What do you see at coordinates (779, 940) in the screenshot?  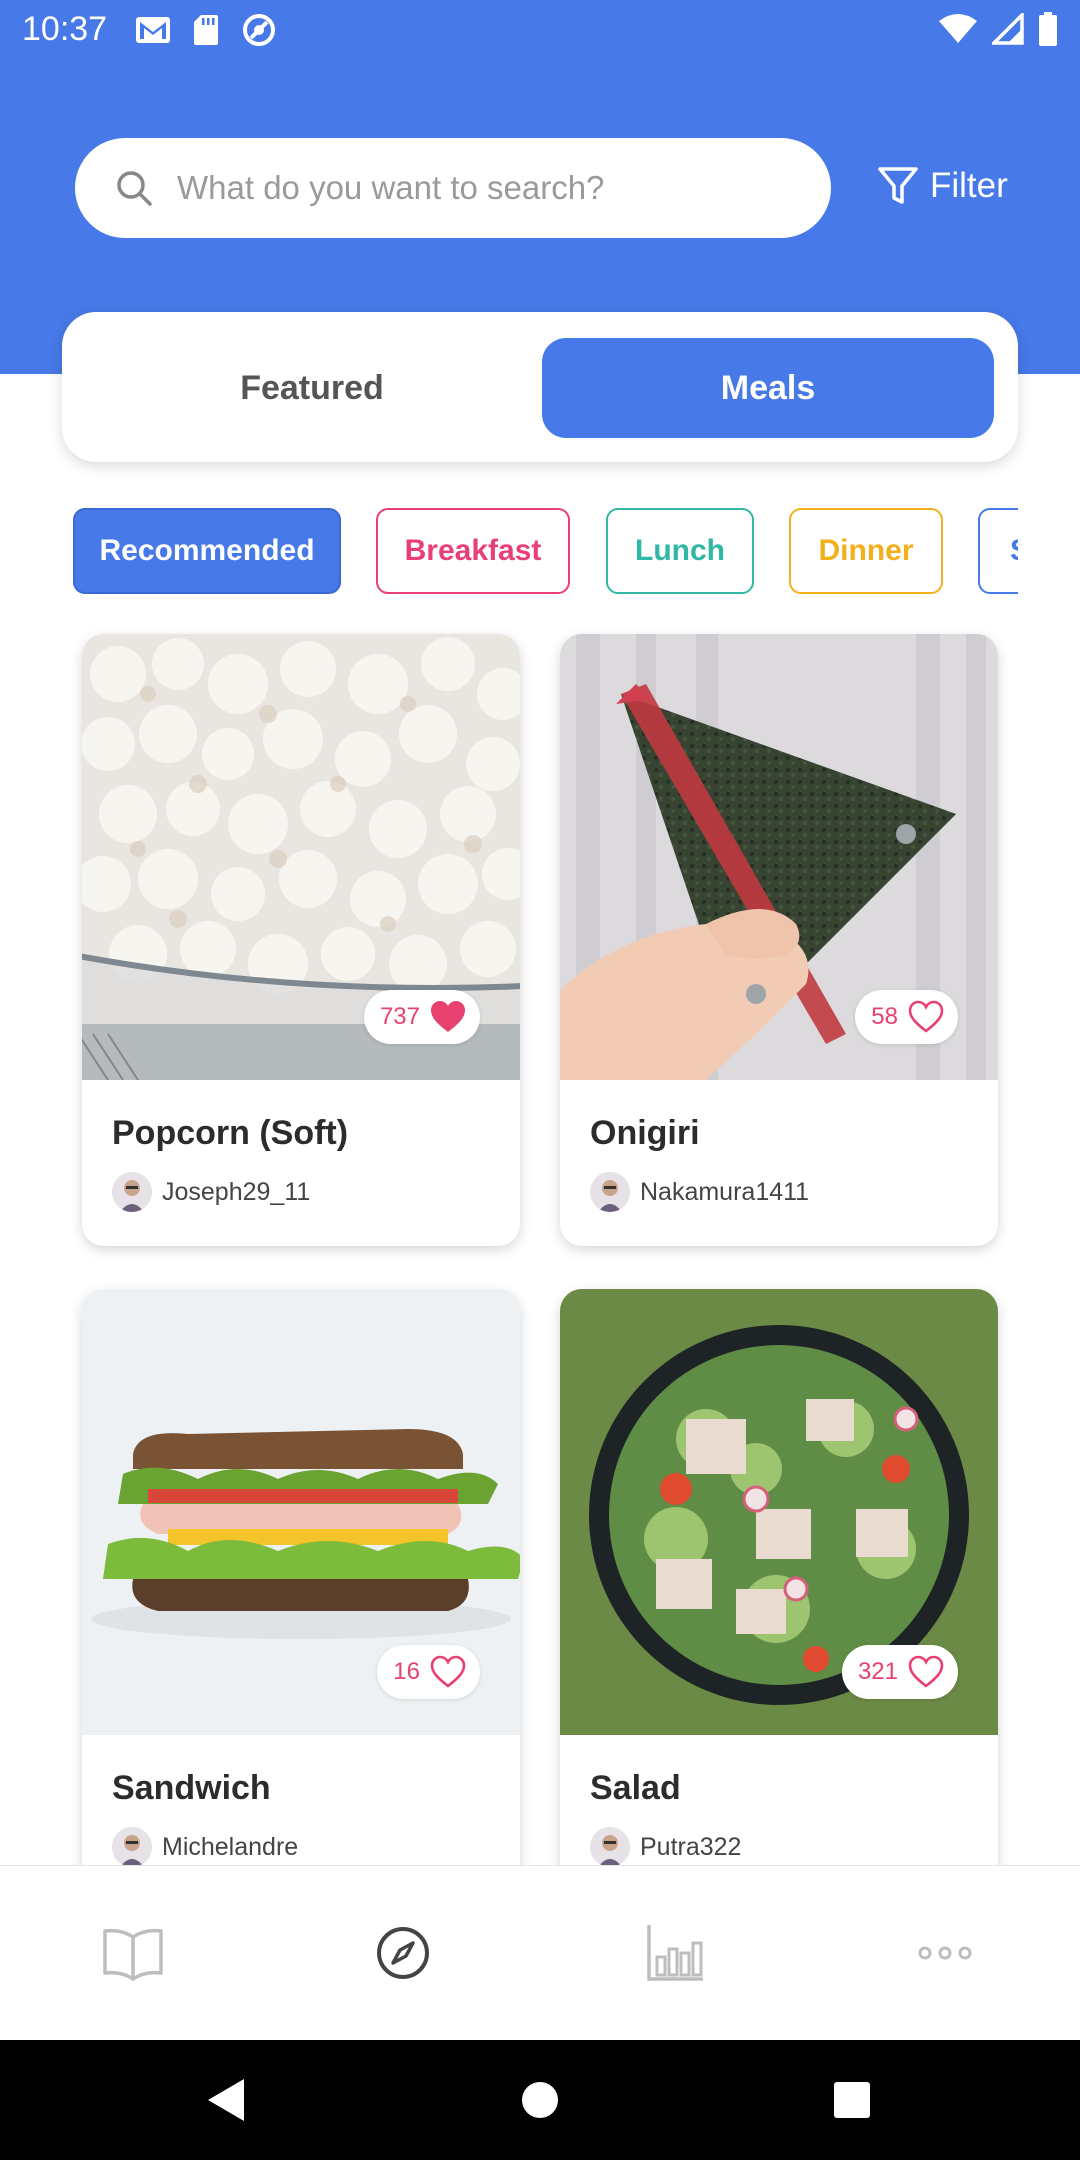 I see `meal-card-onigiri: 58 Onigiri Nakamura1411` at bounding box center [779, 940].